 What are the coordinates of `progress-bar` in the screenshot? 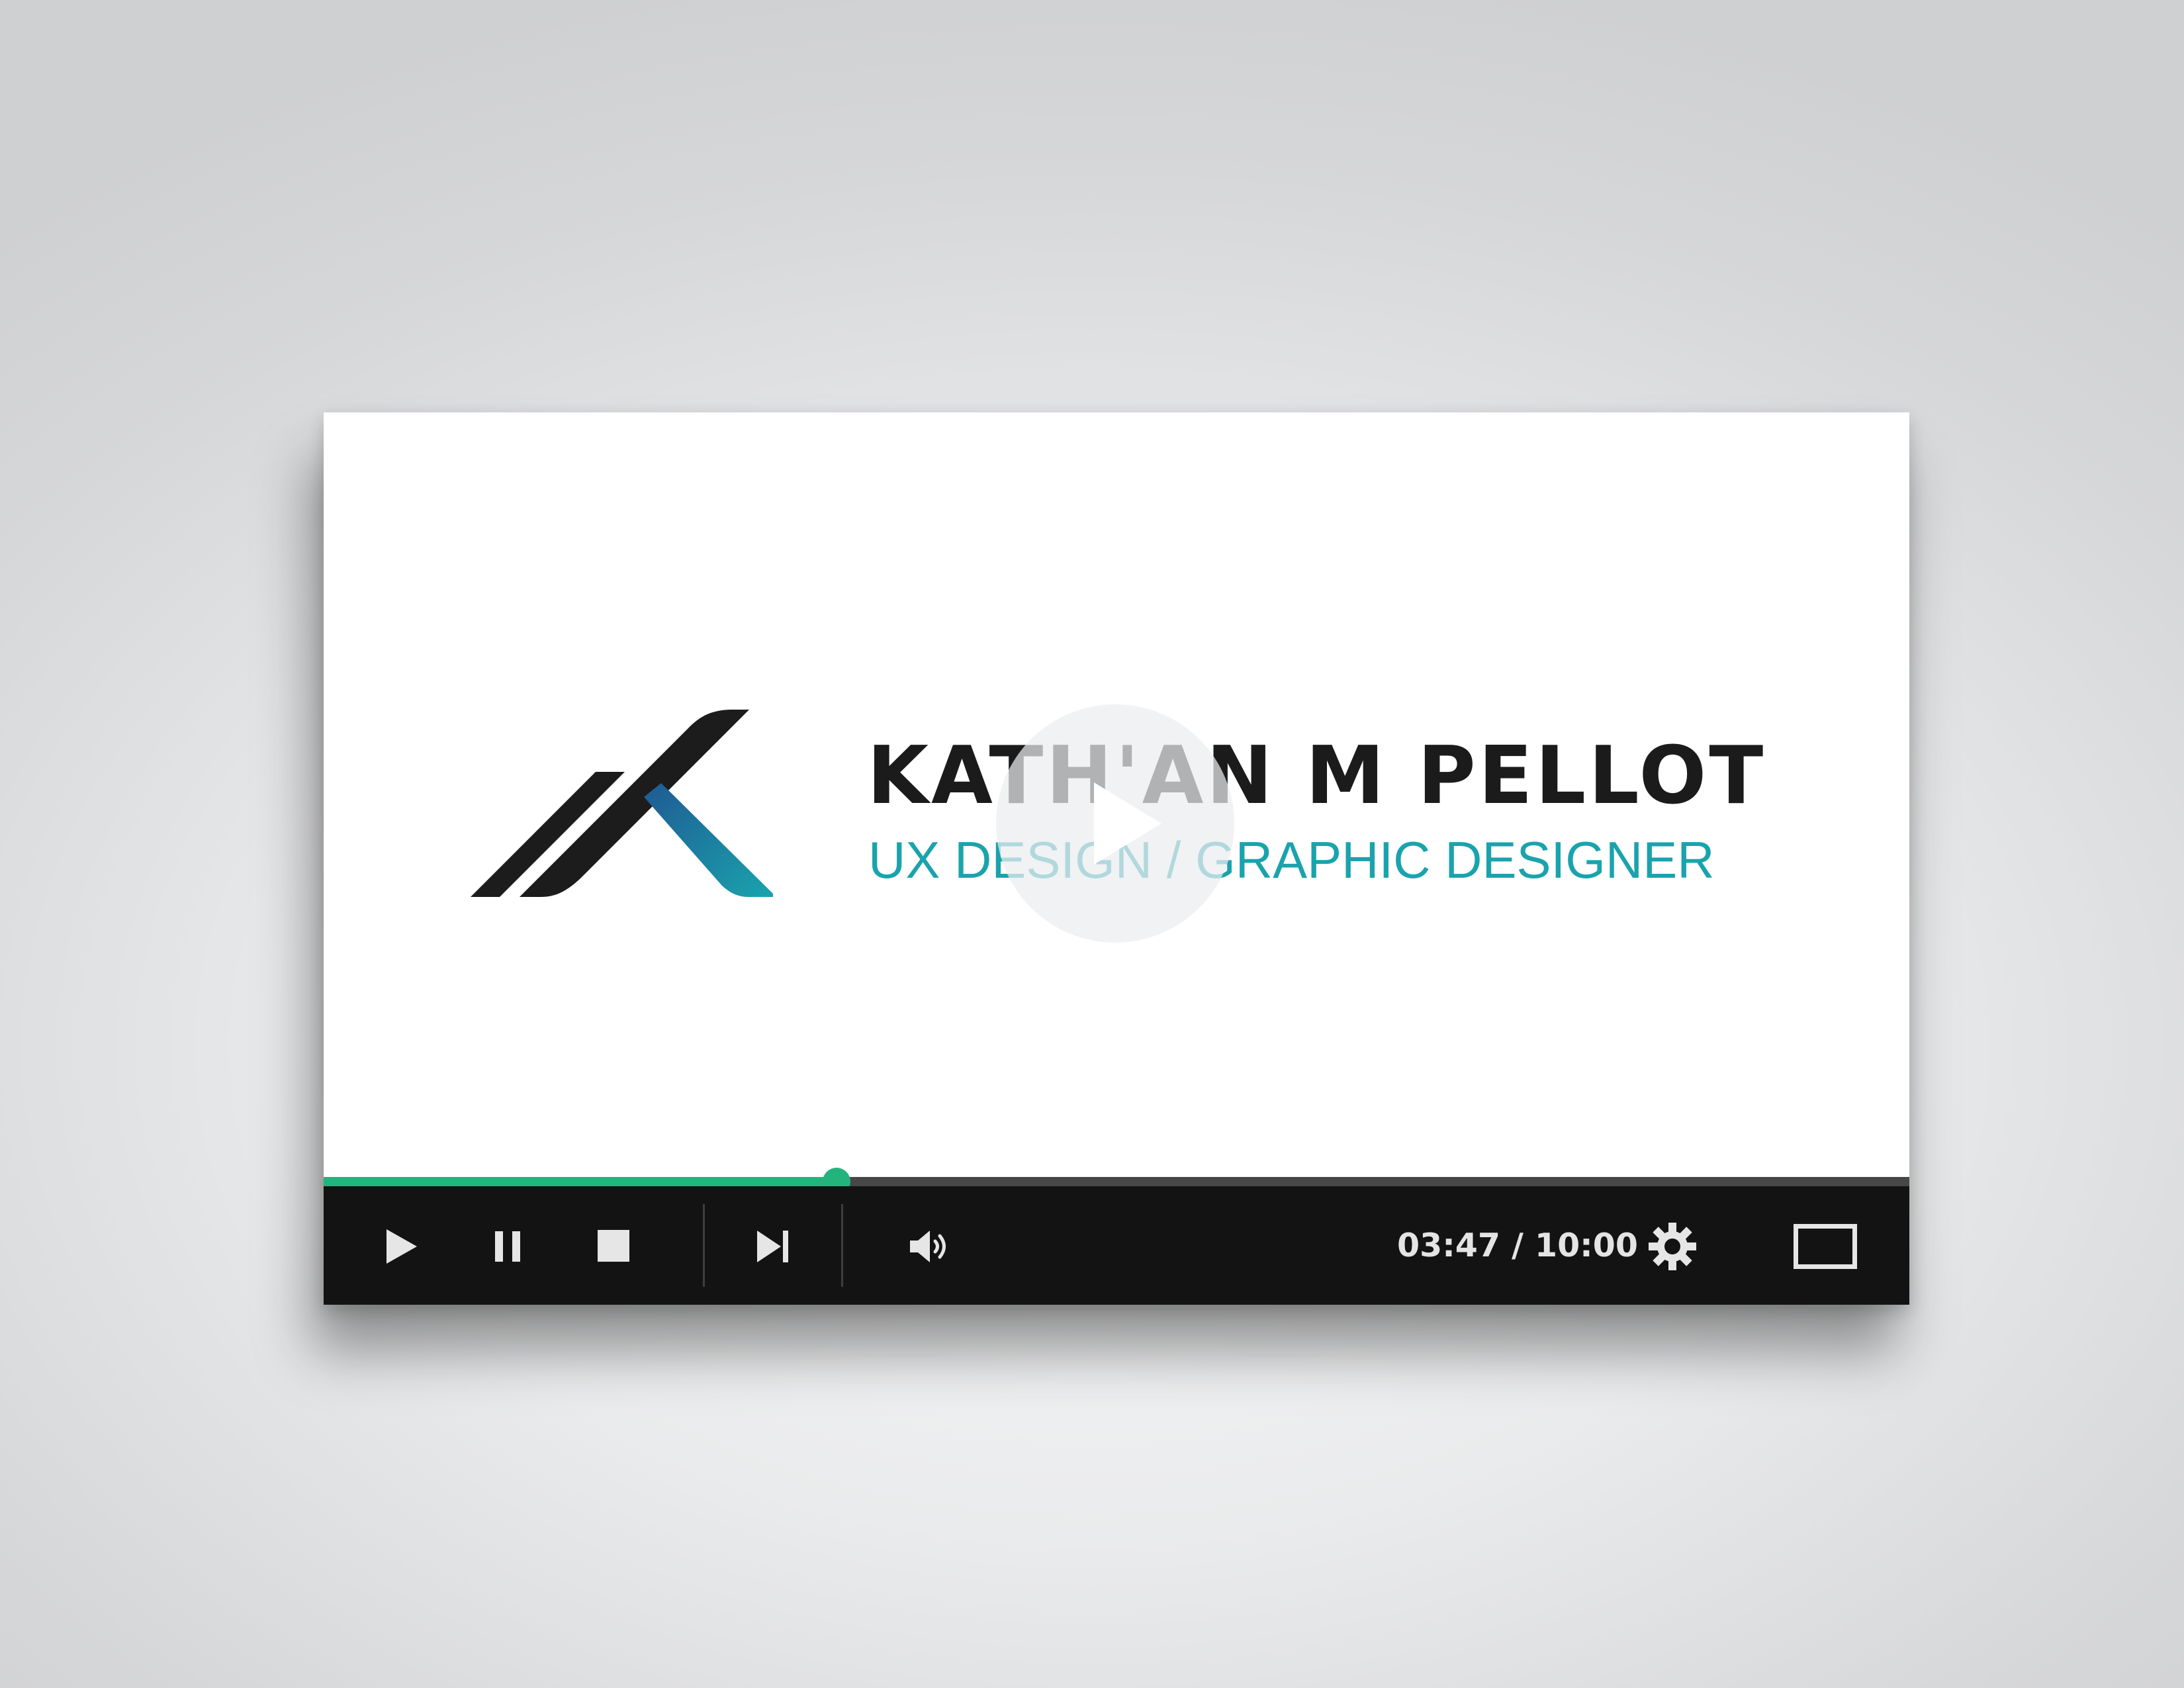 It's located at (1116, 1182).